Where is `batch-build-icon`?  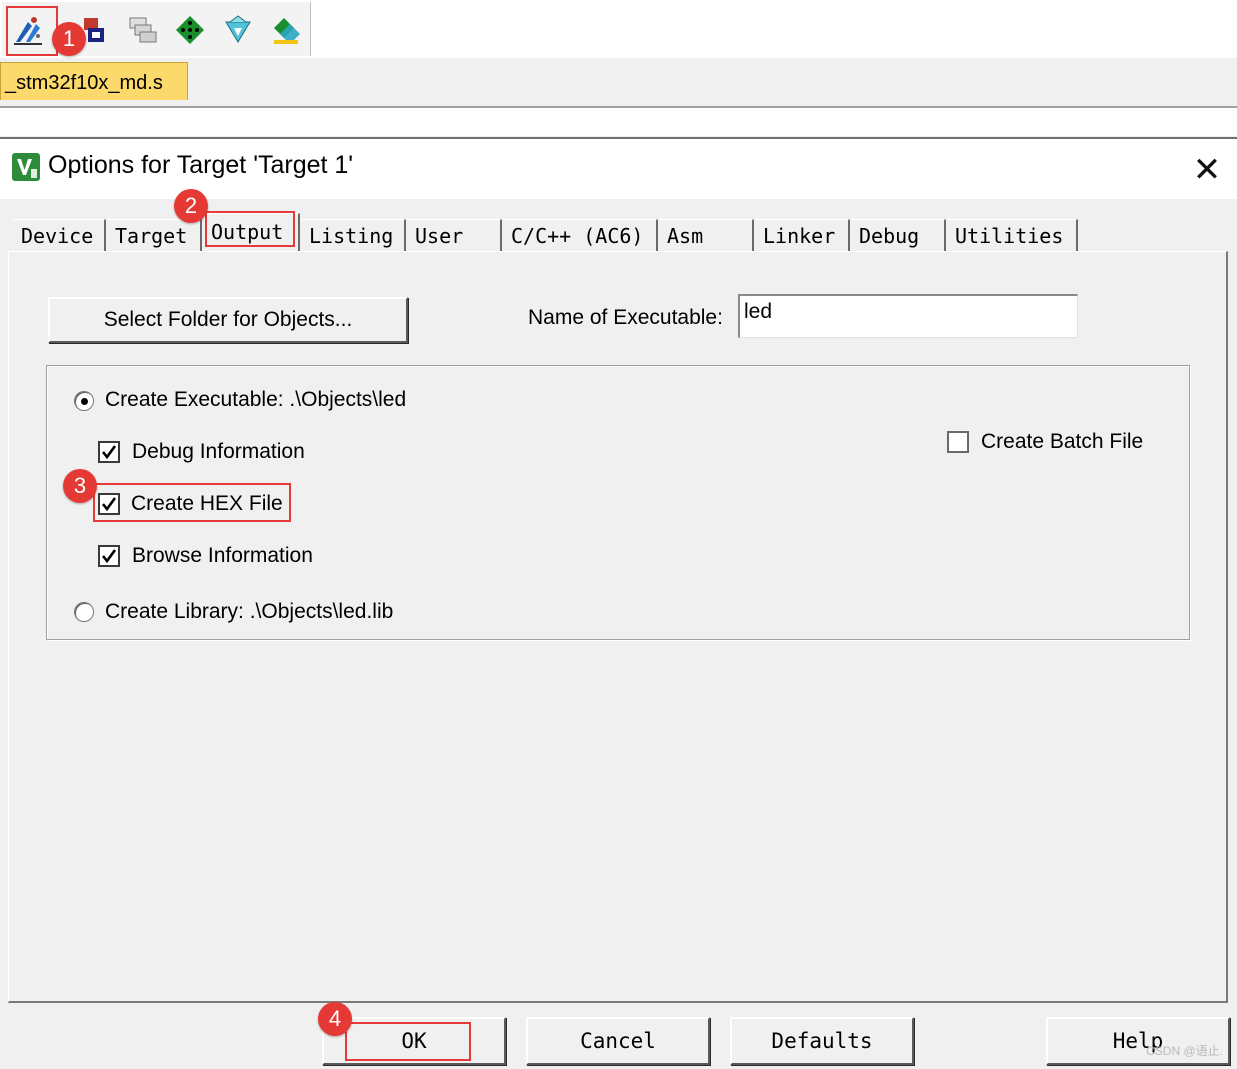 batch-build-icon is located at coordinates (286, 30).